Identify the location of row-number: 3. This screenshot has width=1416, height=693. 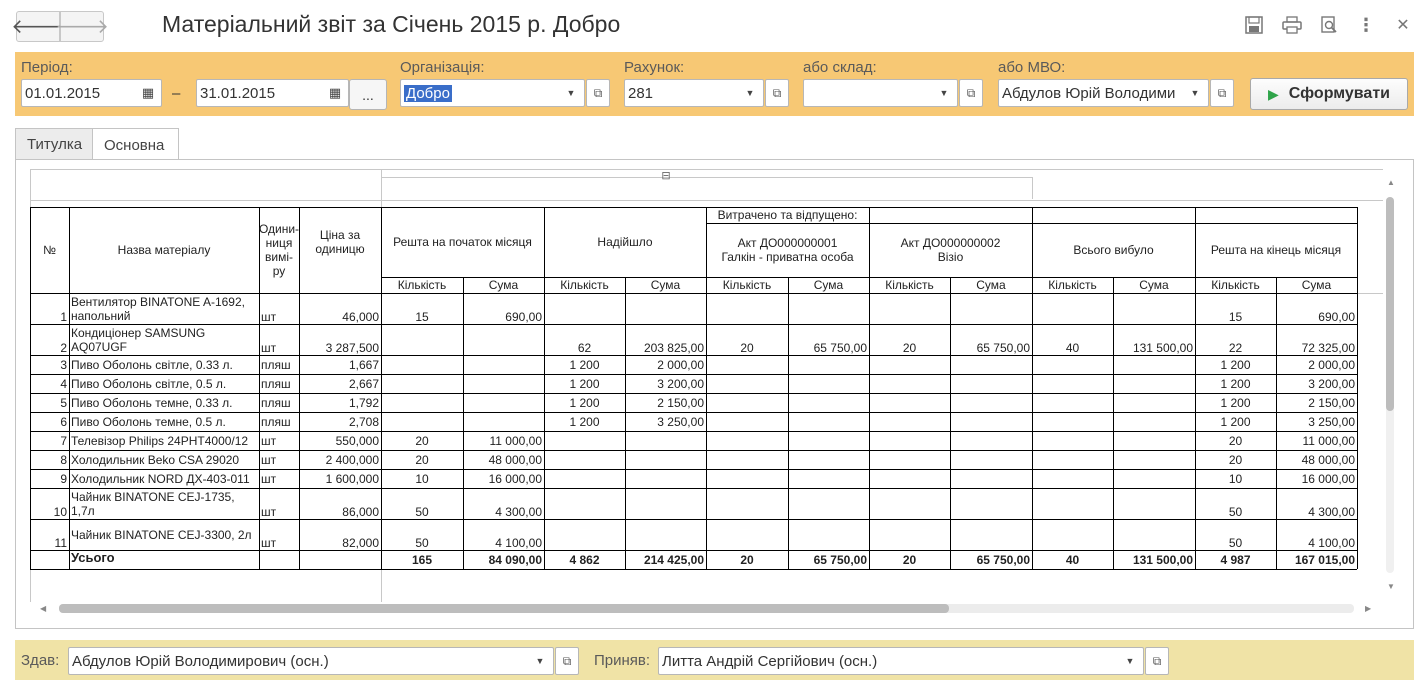
(63, 364).